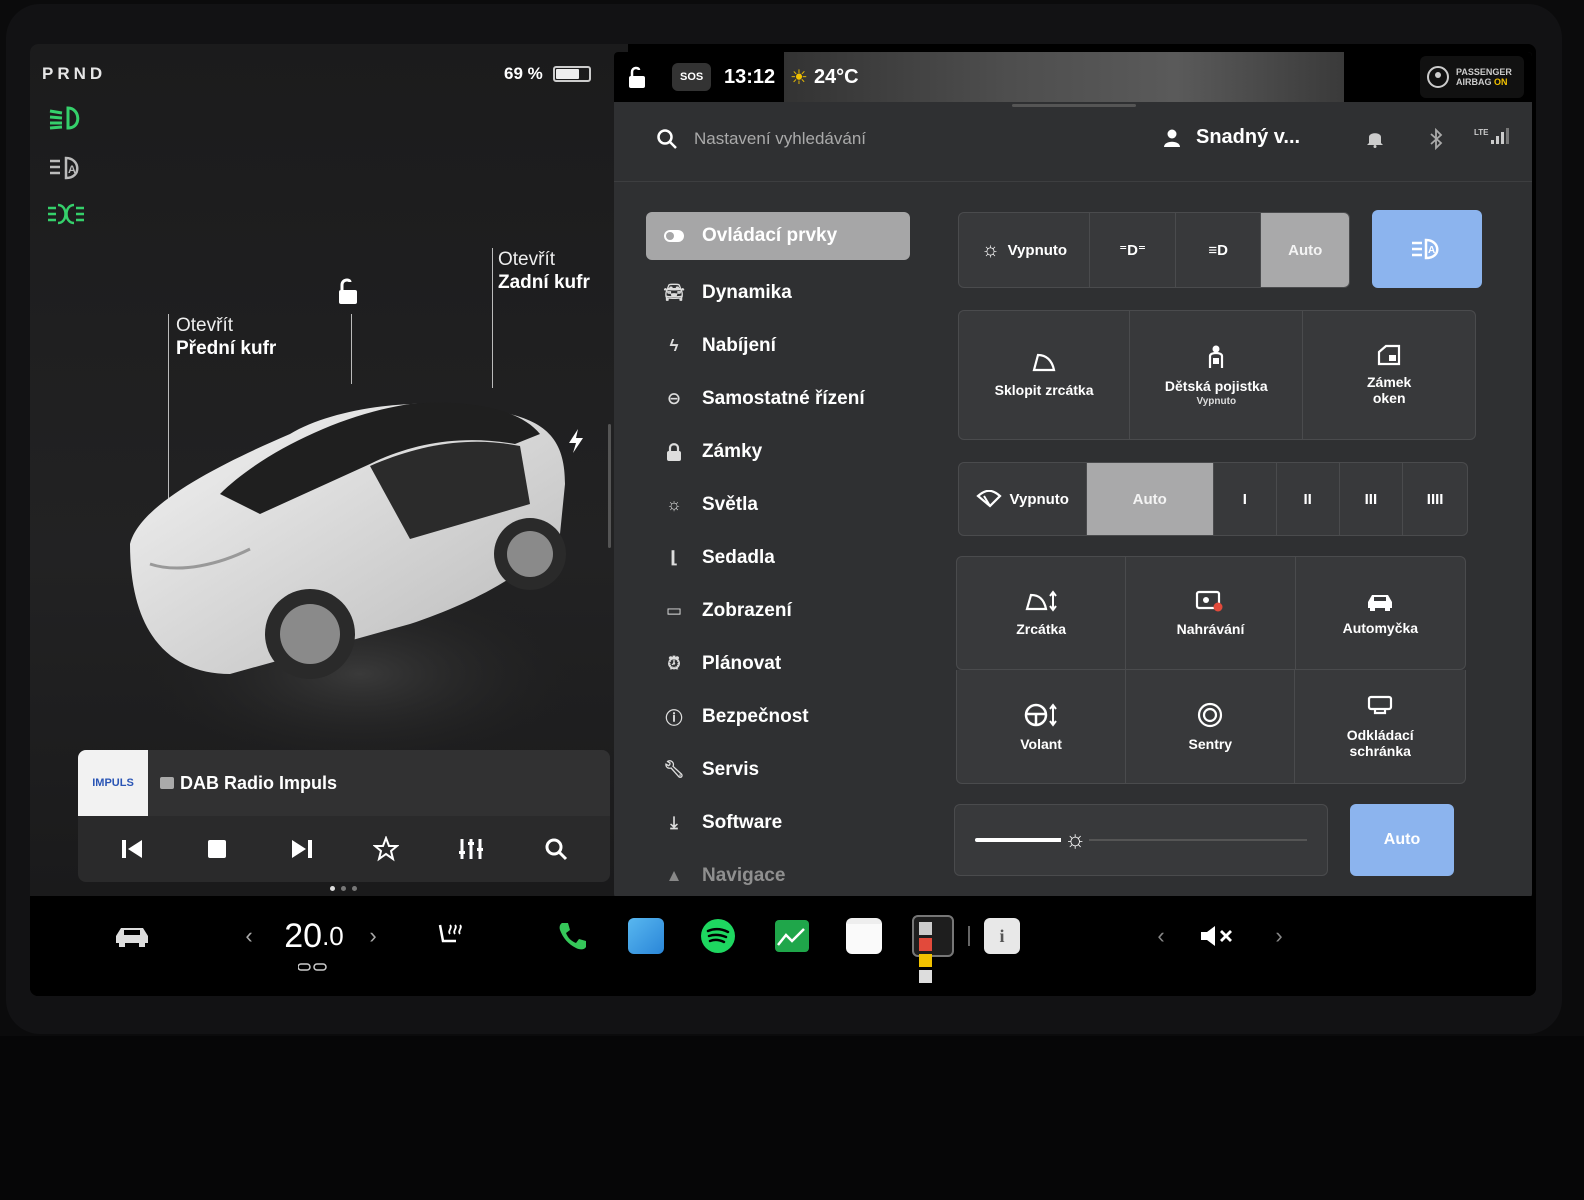 Image resolution: width=1584 pixels, height=1200 pixels. I want to click on climate-fan-icon, so click(312, 964).